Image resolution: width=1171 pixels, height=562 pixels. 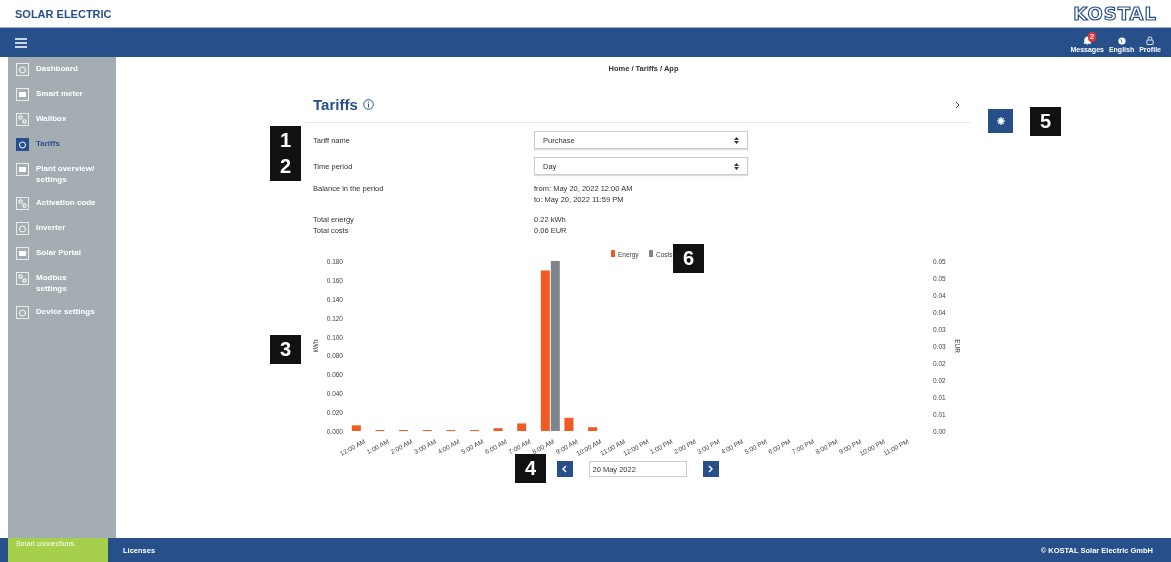 What do you see at coordinates (62, 98) in the screenshot?
I see `sidebar-item: Smart meter` at bounding box center [62, 98].